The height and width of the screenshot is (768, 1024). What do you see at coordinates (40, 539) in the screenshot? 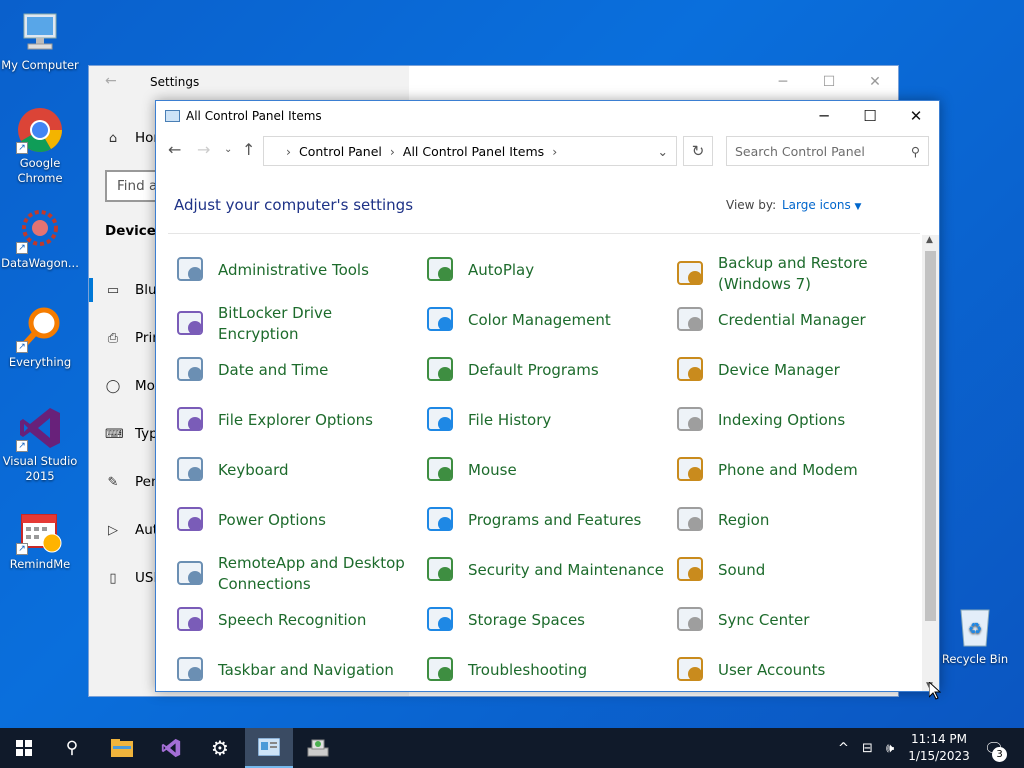
I see `desktop-icon-remindme: ↗ RemindMe` at bounding box center [40, 539].